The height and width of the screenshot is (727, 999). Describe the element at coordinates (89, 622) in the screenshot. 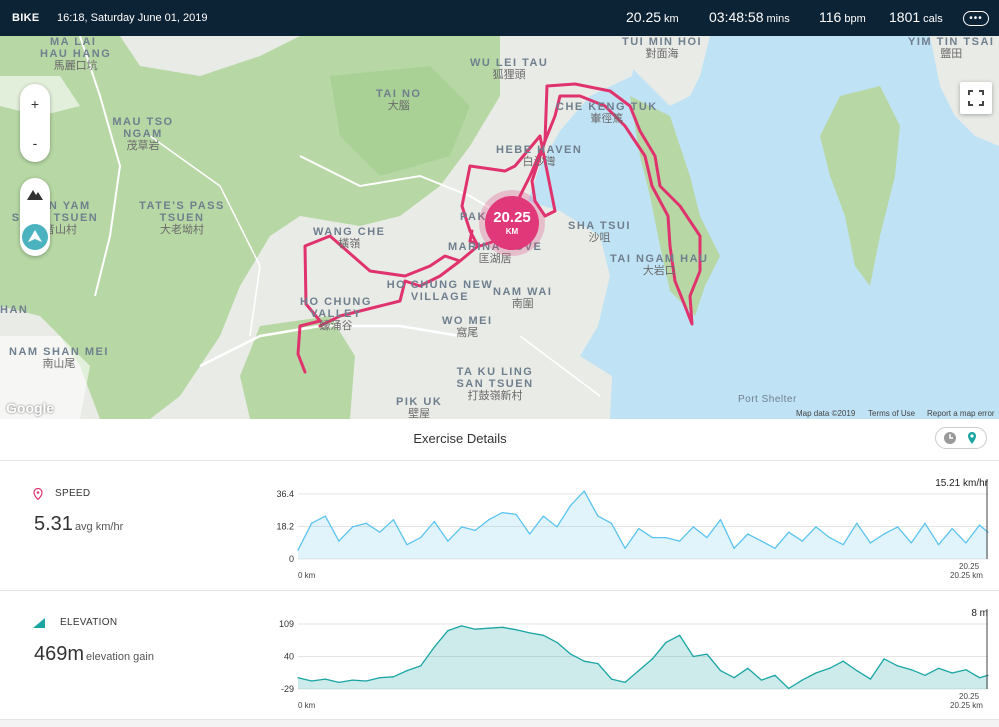

I see `elevation-label: ELEVATION` at that location.